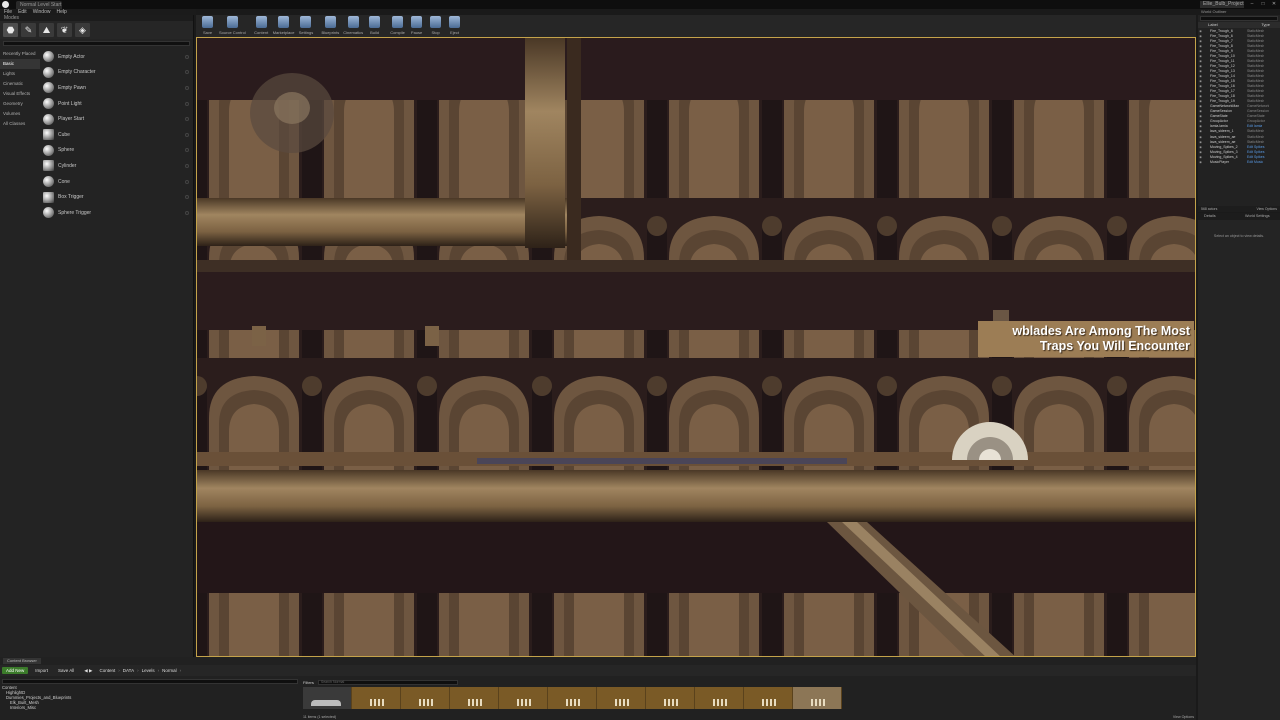 This screenshot has width=1280, height=720. I want to click on breadcrumb-content: Content, so click(107, 670).